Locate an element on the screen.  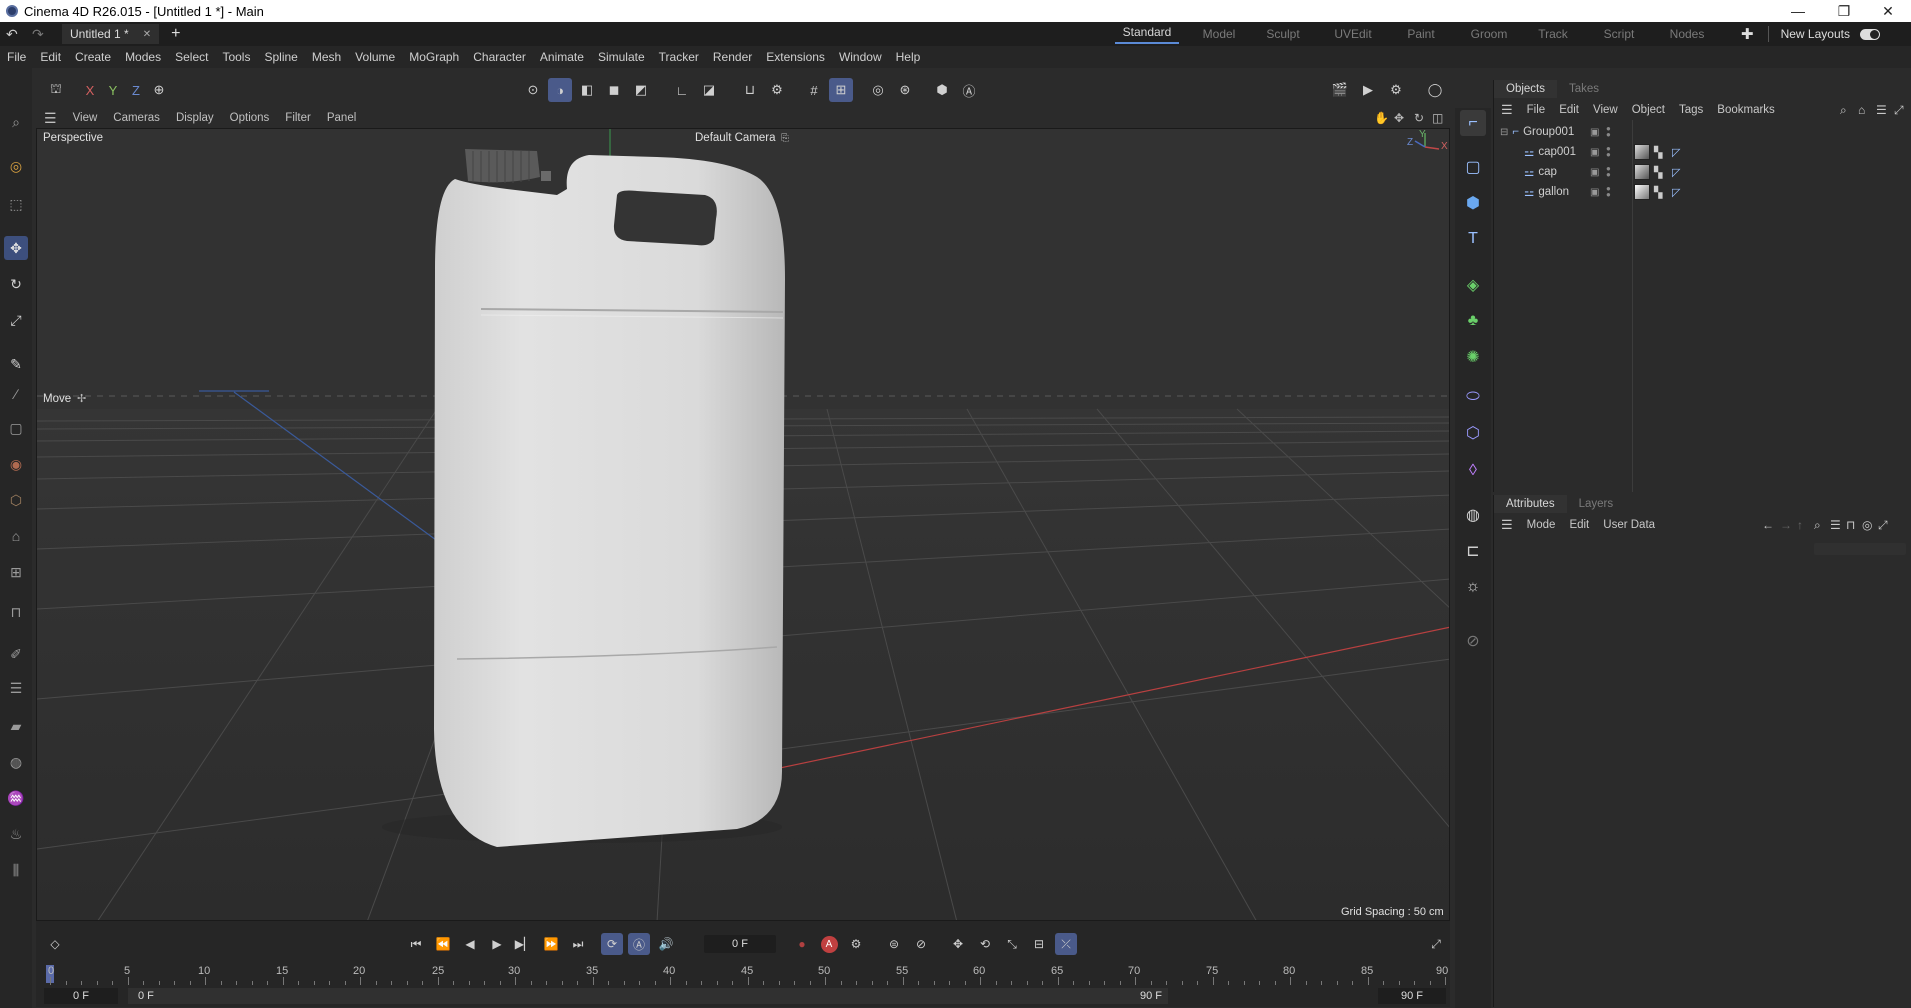
toggle-views-icon: ◫ is located at coordinates (1437, 118).